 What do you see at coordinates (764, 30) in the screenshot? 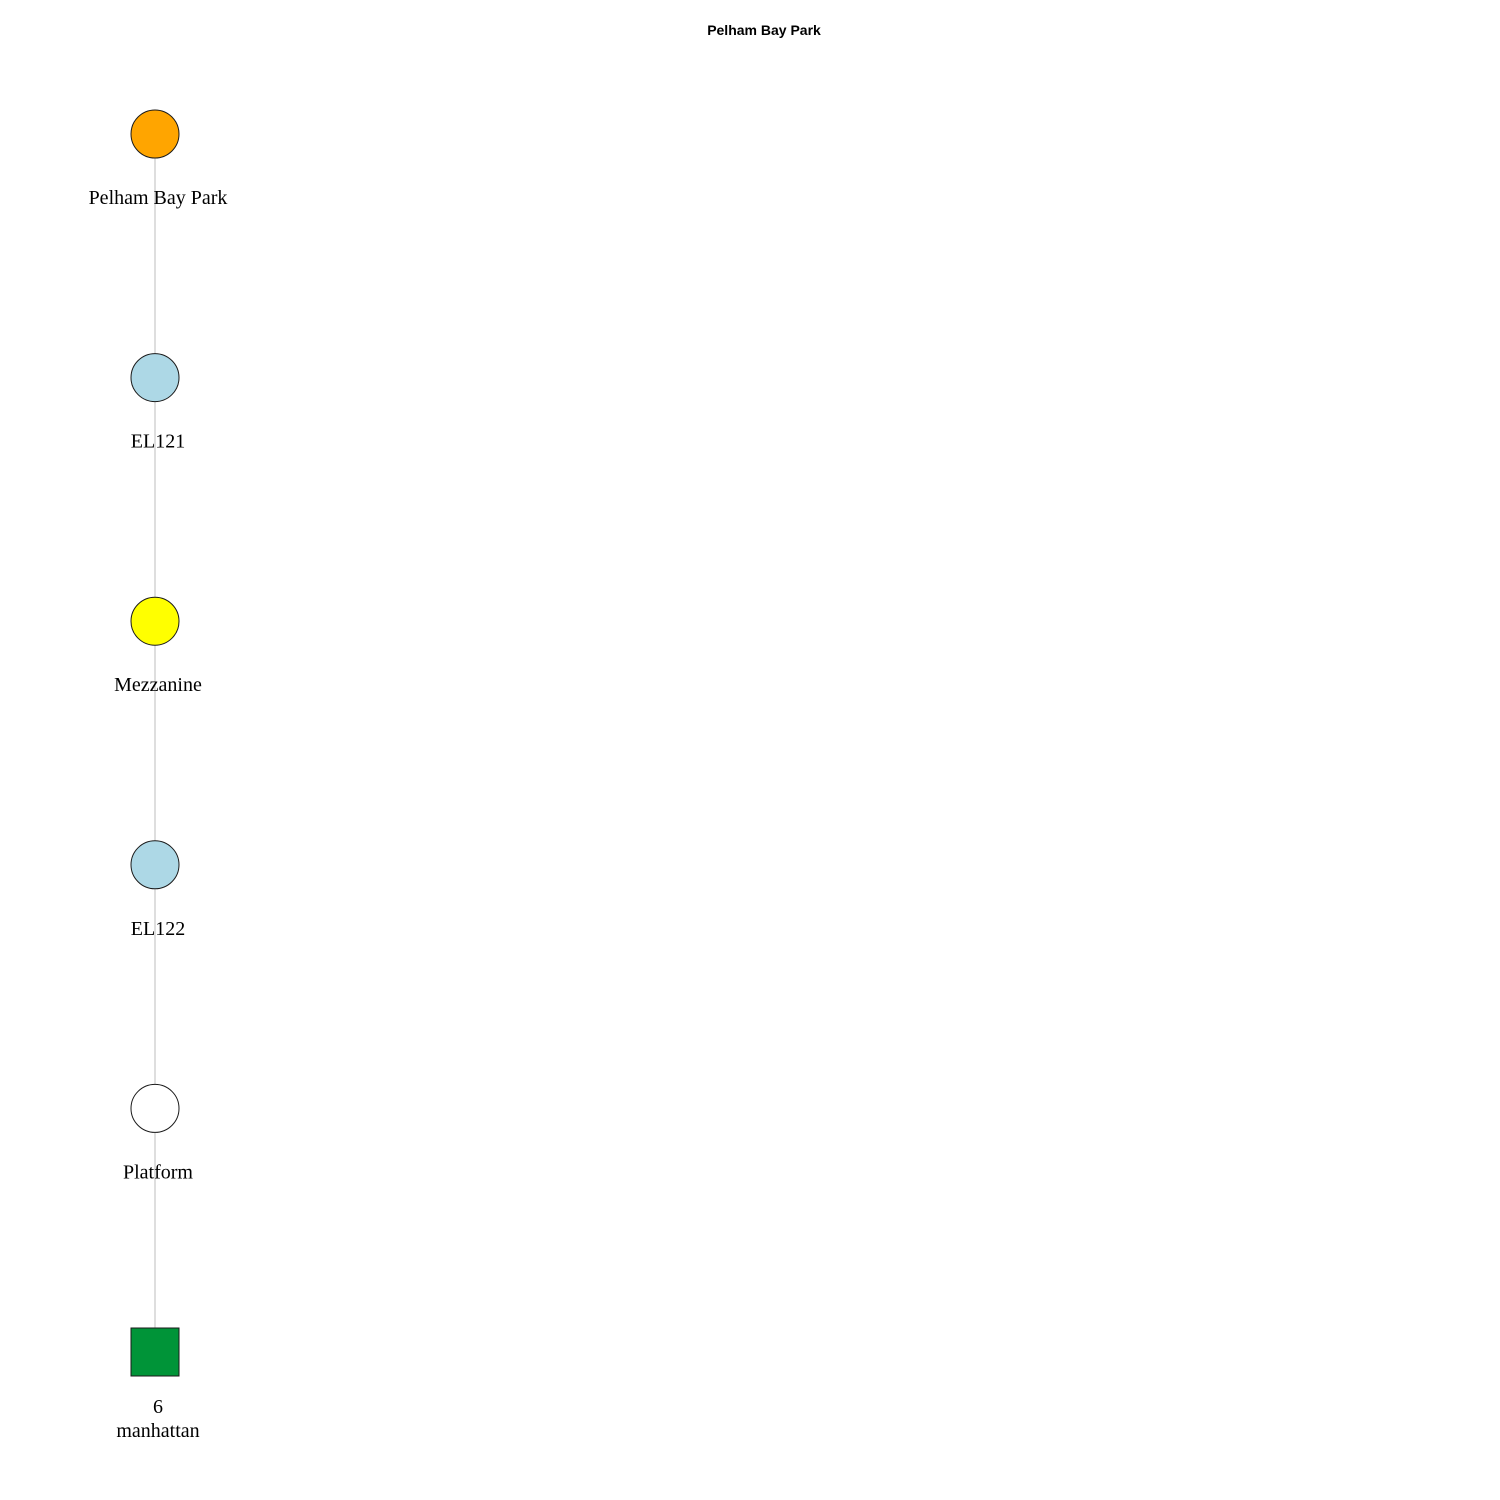
I see `diagram-title: Pelham Bay Park` at bounding box center [764, 30].